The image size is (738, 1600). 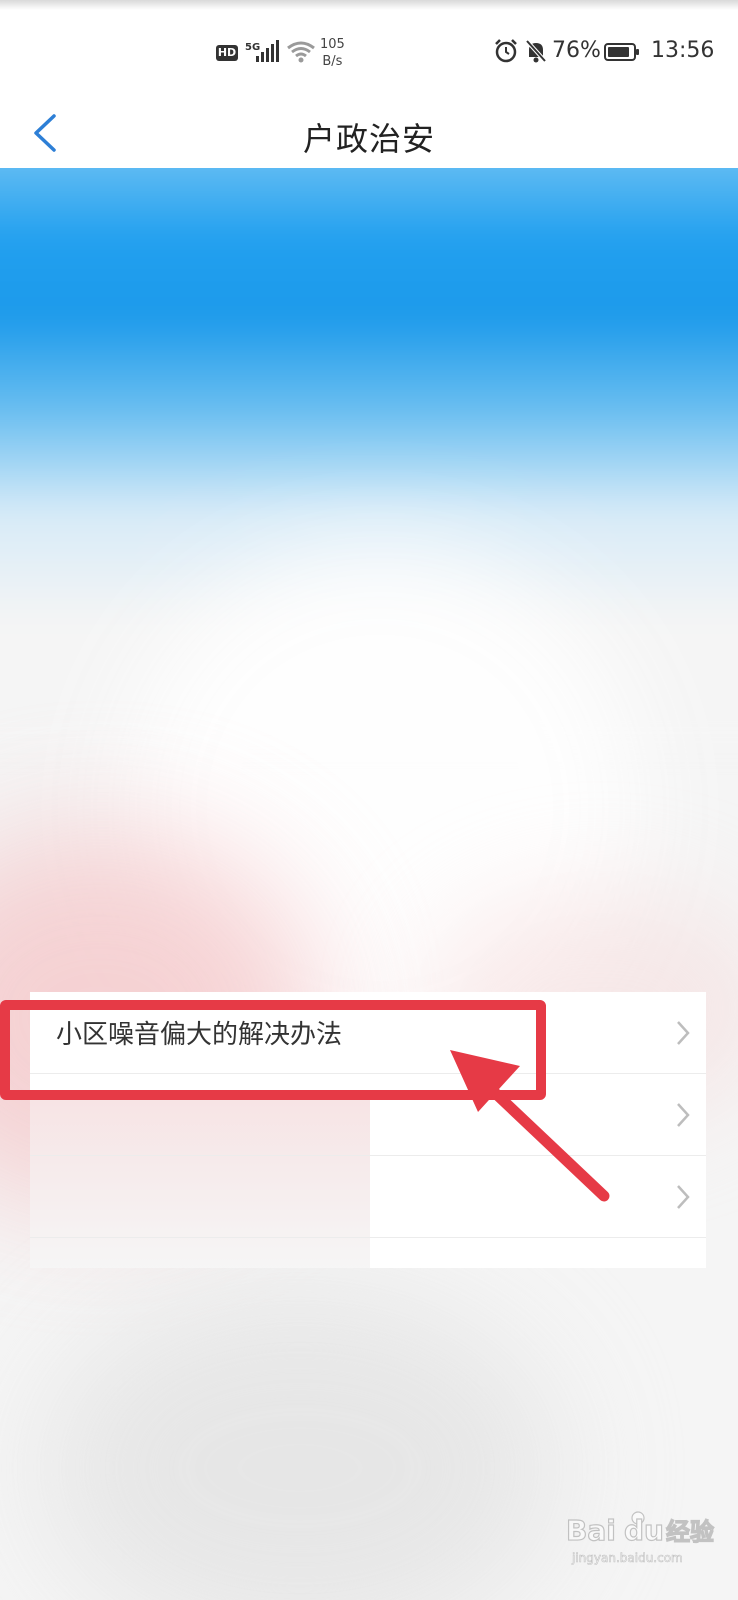 I want to click on mute-icon, so click(x=536, y=51).